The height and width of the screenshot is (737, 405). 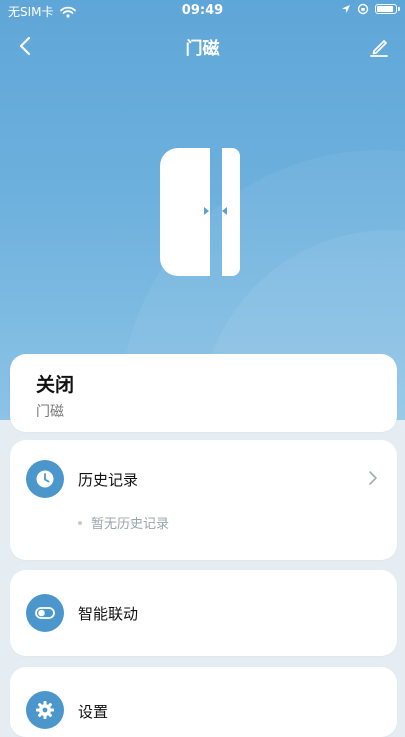 I want to click on clock-icon, so click(x=45, y=479).